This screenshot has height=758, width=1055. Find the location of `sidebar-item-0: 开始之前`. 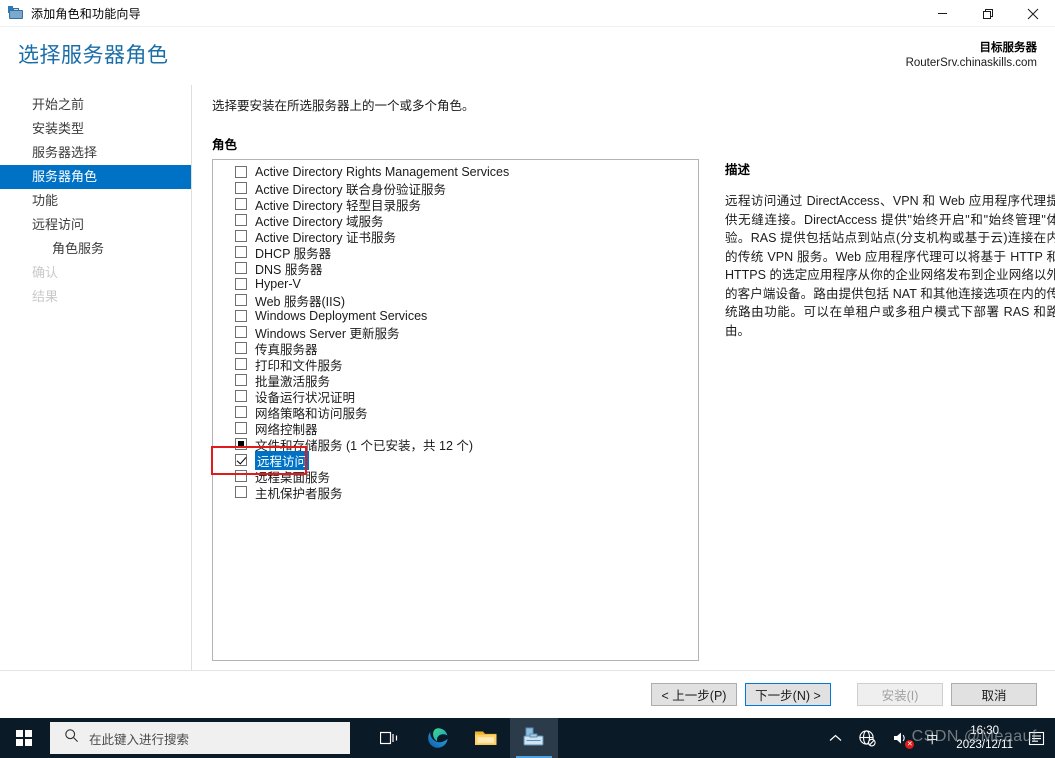

sidebar-item-0: 开始之前 is located at coordinates (95, 105).